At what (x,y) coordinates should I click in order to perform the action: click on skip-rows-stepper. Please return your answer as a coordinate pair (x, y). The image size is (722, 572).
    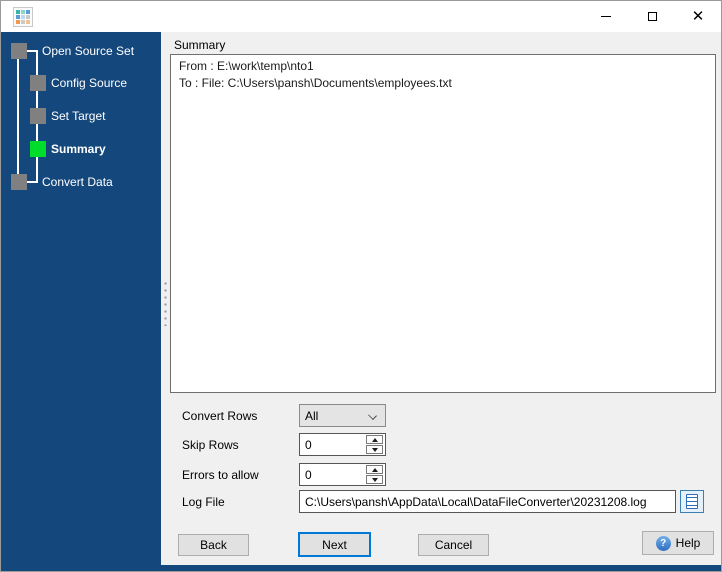
    Looking at the image, I should click on (342, 444).